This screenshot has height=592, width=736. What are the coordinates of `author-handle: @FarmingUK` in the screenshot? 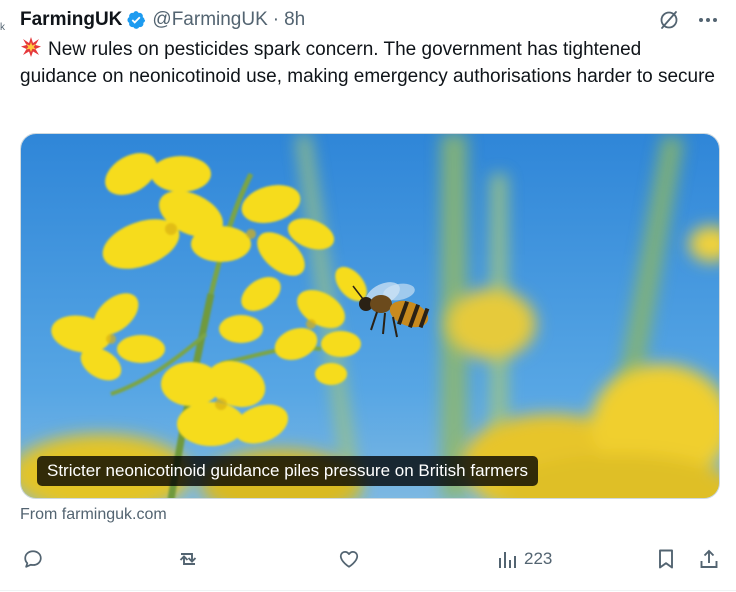 It's located at (209, 20).